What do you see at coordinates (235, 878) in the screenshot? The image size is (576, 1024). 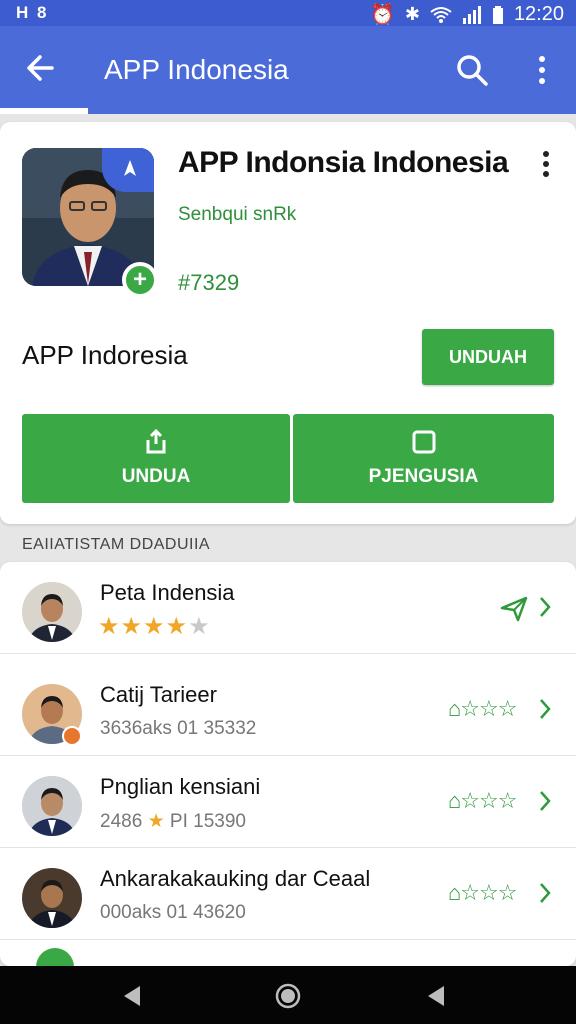 I see `list-item-name: Ankarakakauking dar Ceaal` at bounding box center [235, 878].